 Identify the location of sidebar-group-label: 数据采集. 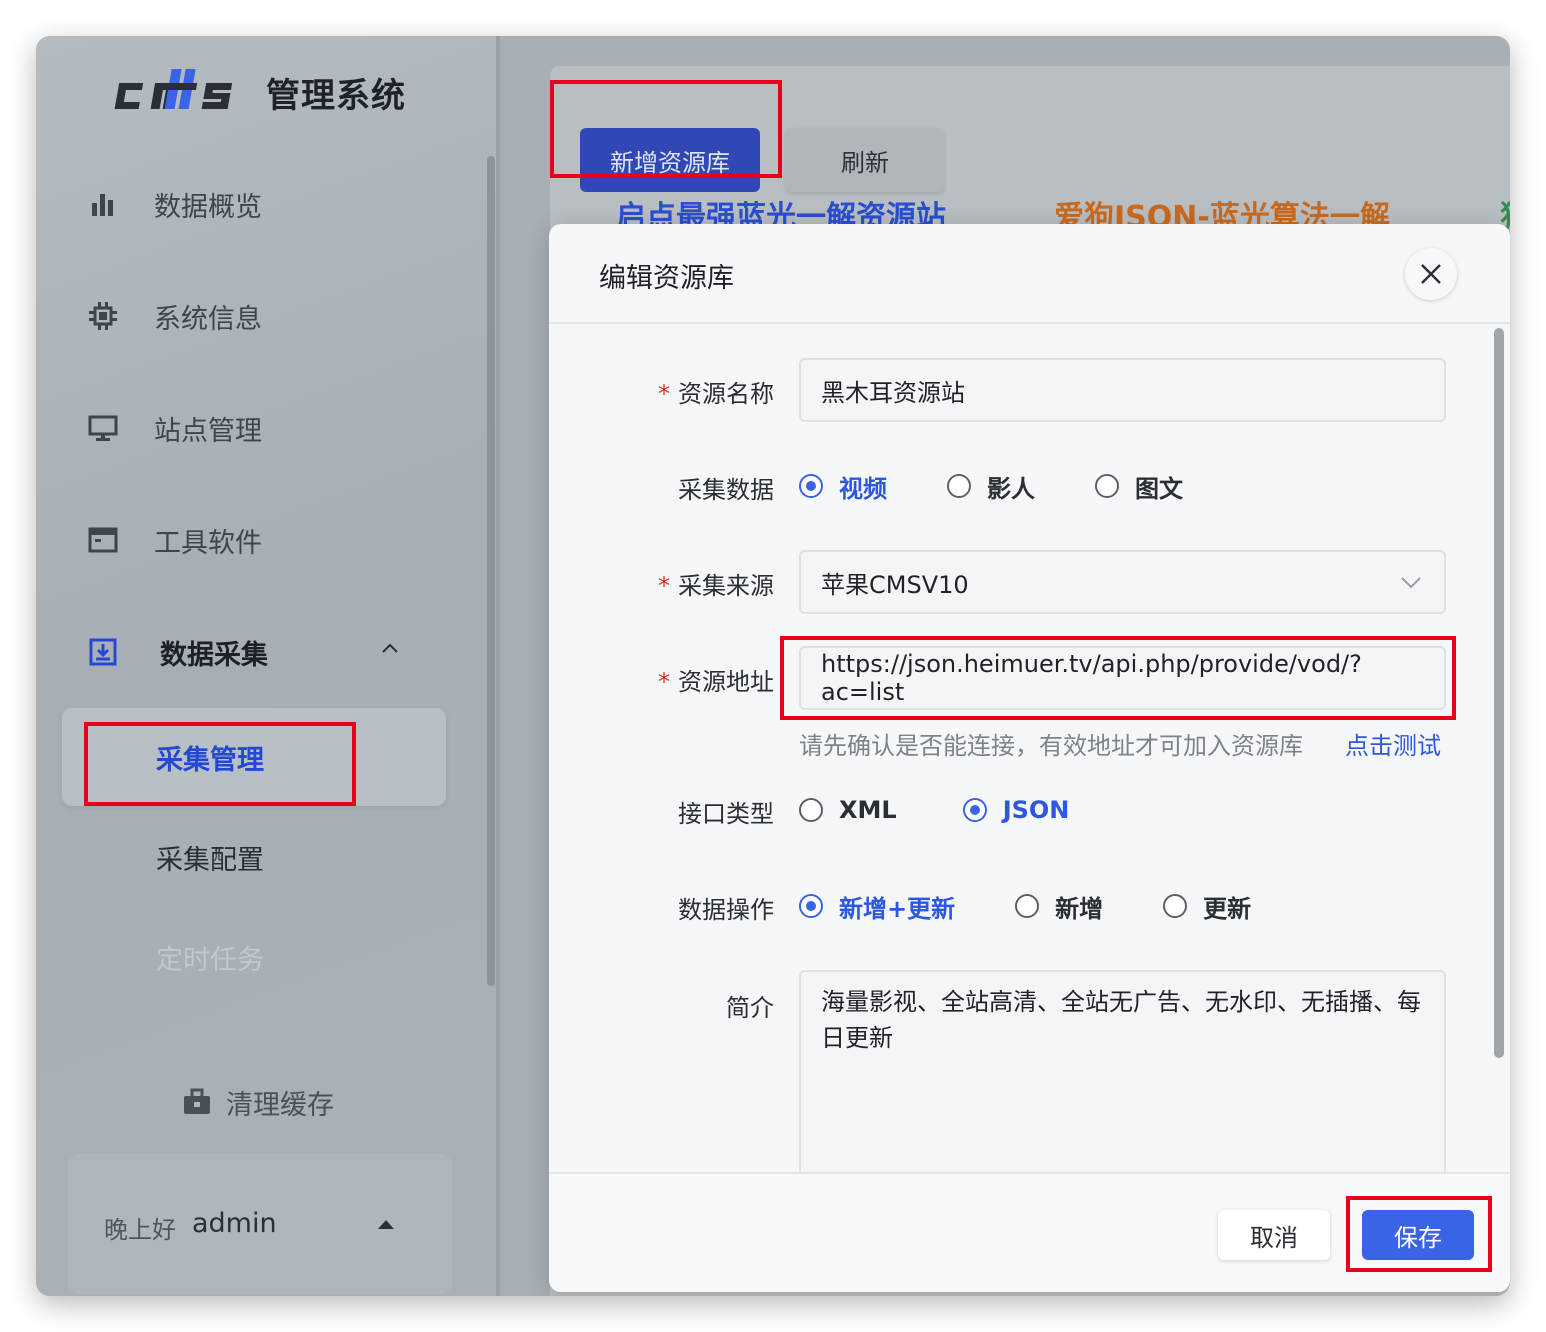
(214, 655).